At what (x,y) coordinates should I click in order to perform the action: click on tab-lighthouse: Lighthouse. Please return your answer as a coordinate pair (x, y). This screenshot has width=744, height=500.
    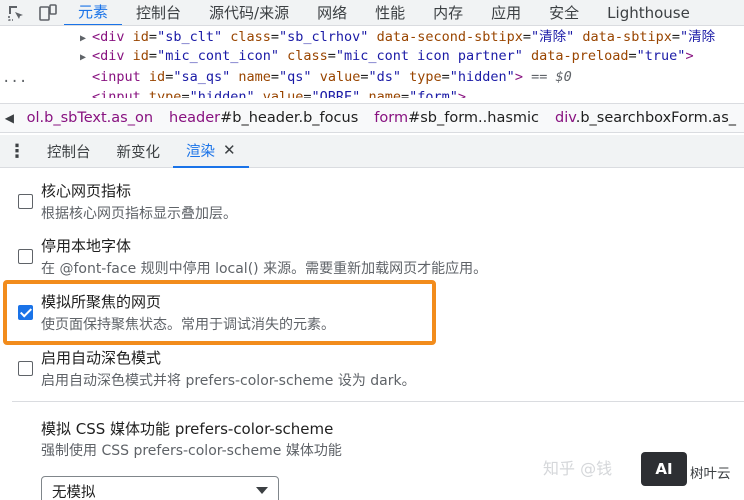
    Looking at the image, I should click on (648, 12).